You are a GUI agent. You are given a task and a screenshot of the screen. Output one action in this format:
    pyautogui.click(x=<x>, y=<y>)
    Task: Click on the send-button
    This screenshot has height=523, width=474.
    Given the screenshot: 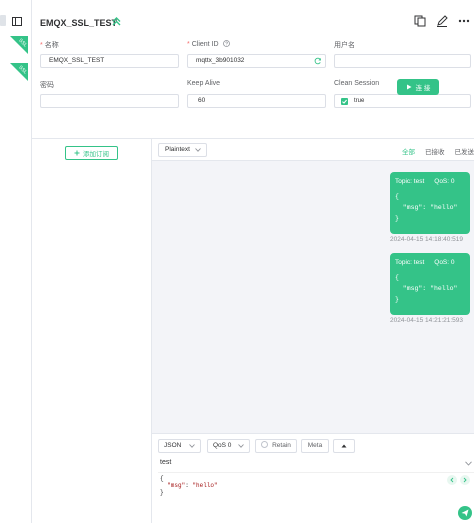 What is the action you would take?
    pyautogui.click(x=465, y=513)
    